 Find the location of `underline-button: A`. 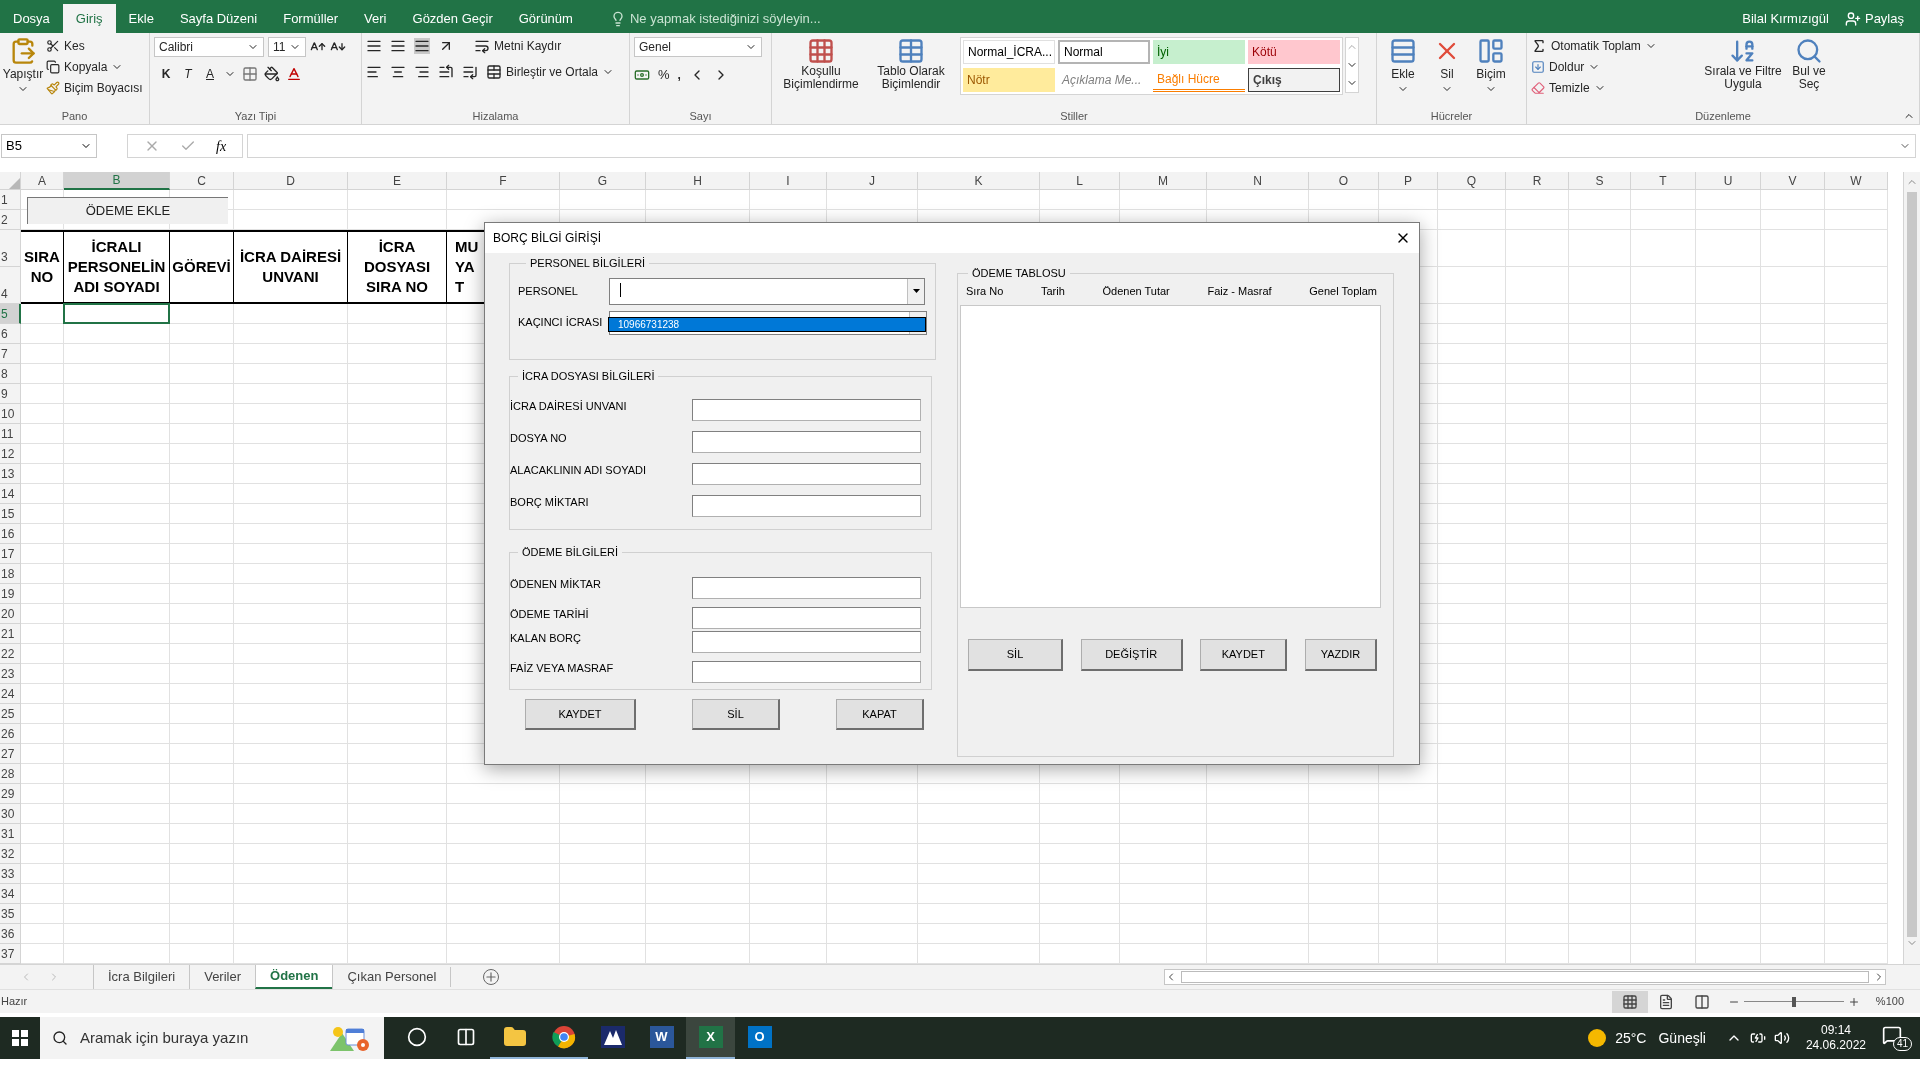

underline-button: A is located at coordinates (210, 74).